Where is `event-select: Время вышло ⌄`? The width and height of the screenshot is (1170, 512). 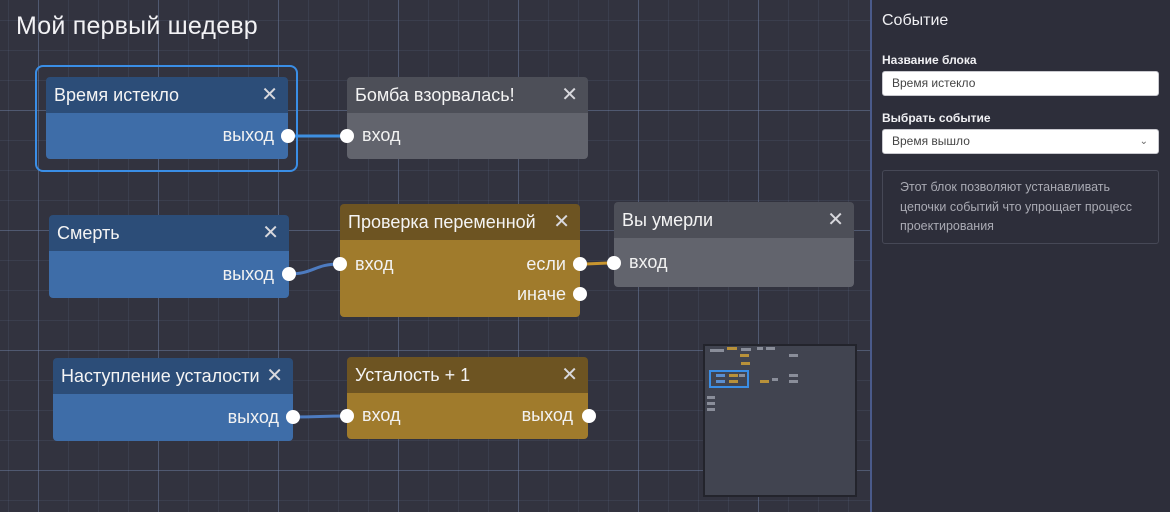 event-select: Время вышло ⌄ is located at coordinates (1020, 141).